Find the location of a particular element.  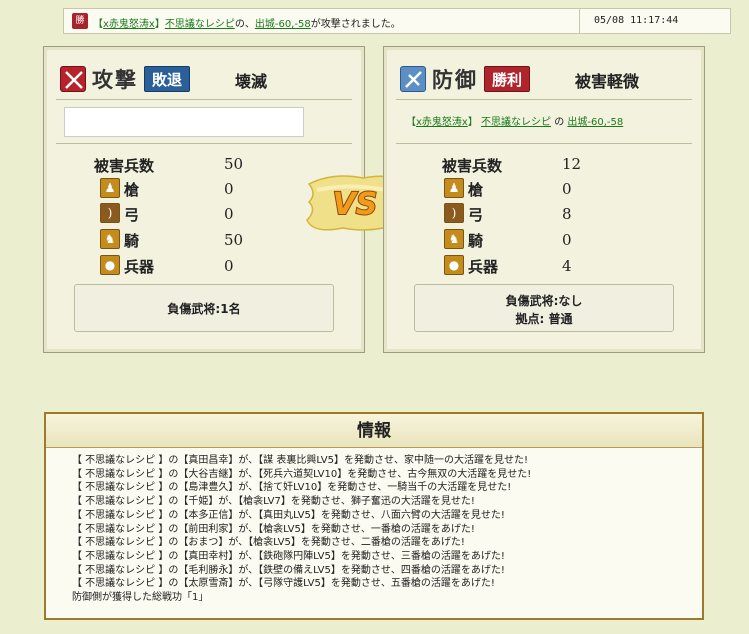

base-status: 拠点: 普通 is located at coordinates (544, 319).